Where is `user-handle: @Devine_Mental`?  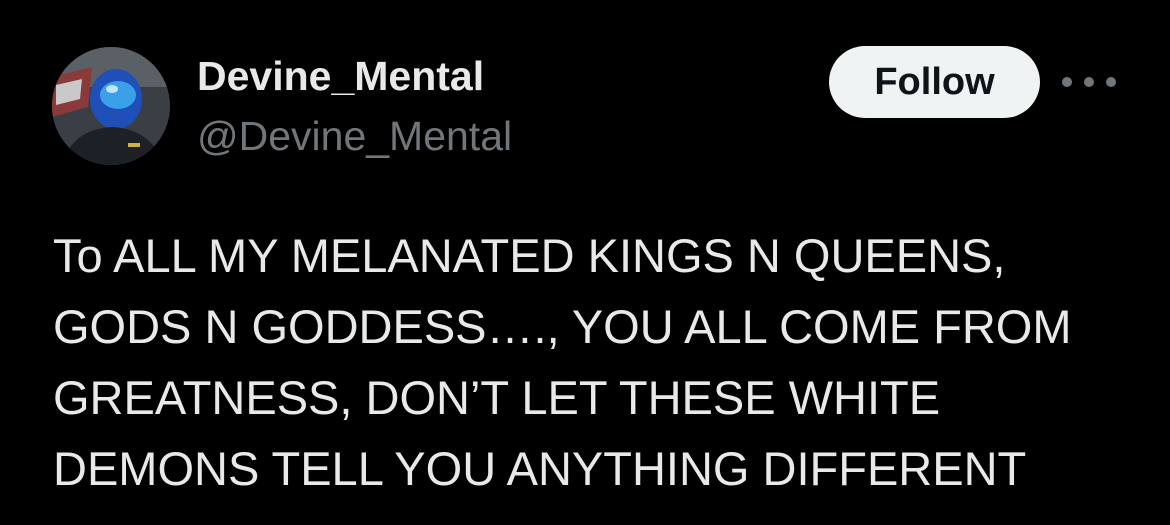 user-handle: @Devine_Mental is located at coordinates (354, 136).